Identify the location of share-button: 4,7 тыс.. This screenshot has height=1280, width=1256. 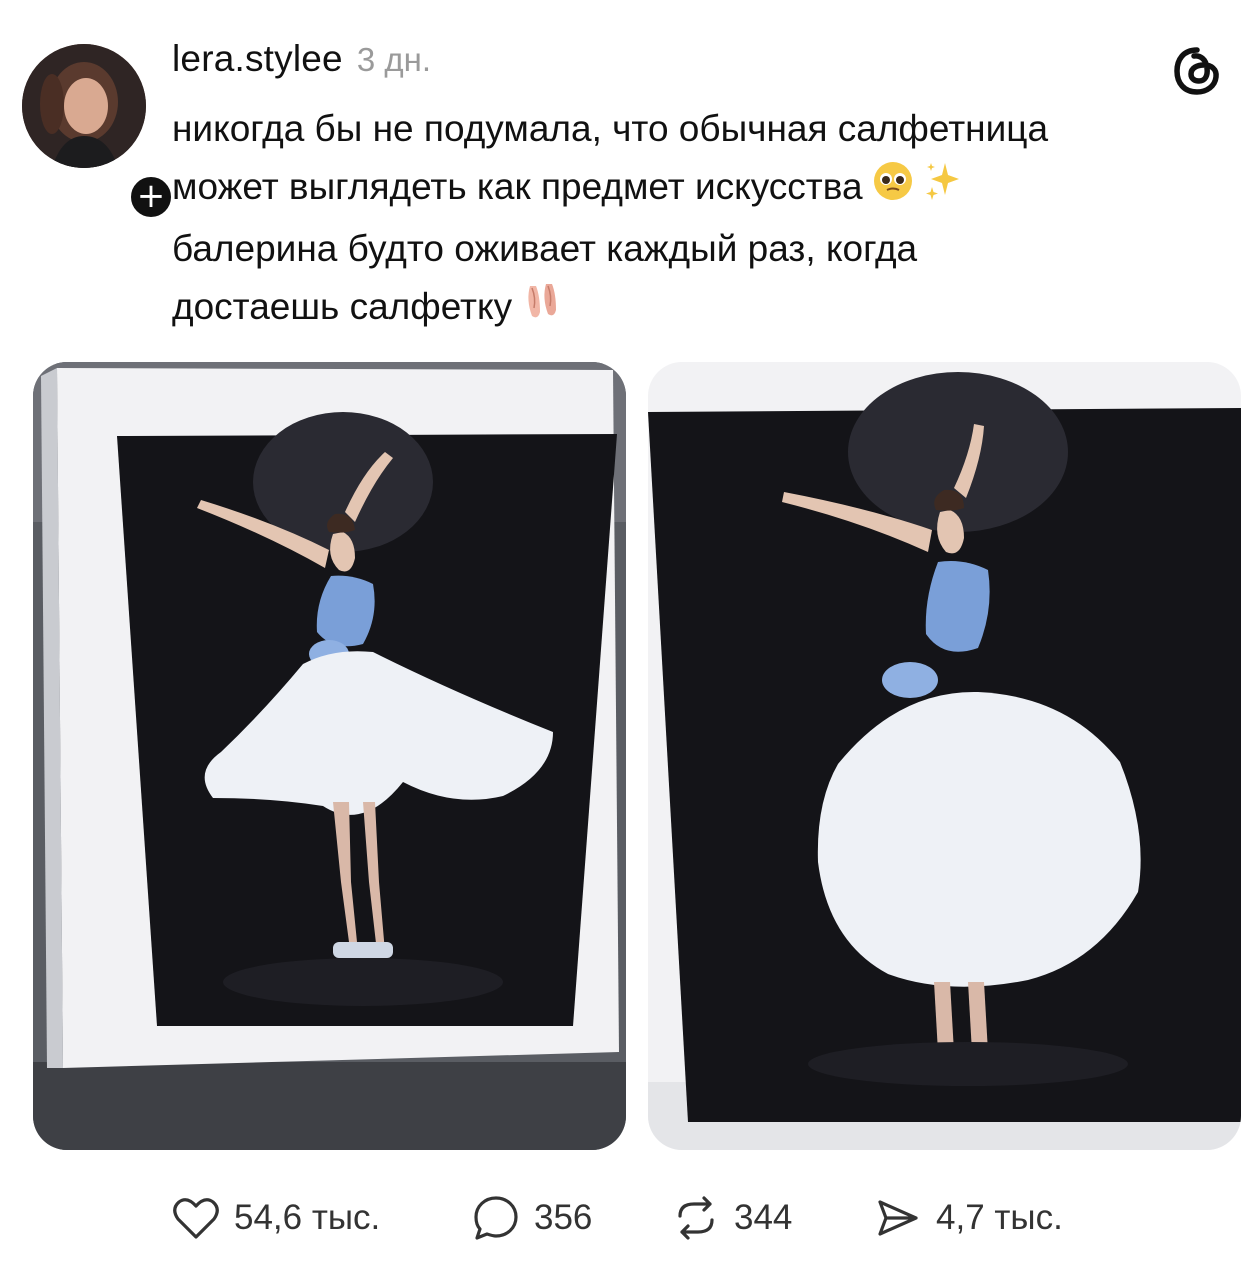
(968, 1218).